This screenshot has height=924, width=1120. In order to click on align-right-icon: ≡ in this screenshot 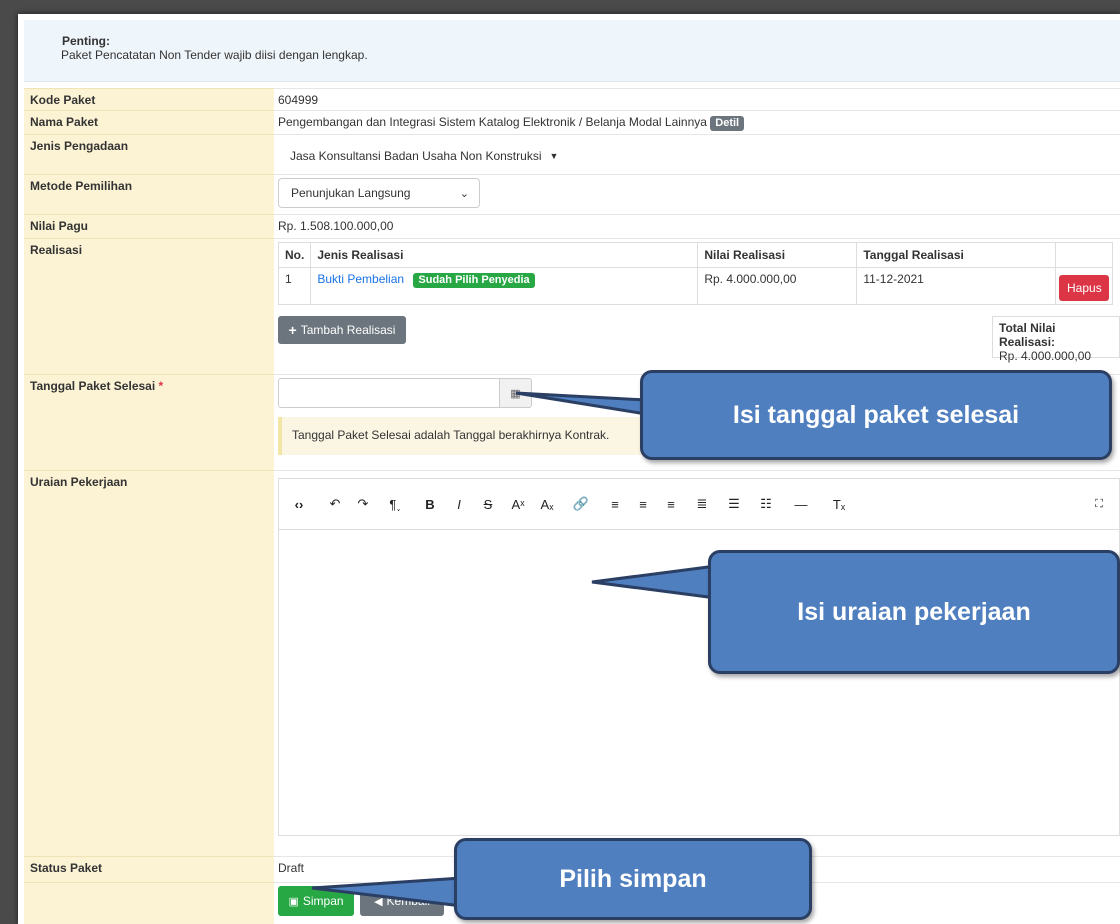, I will do `click(671, 504)`.